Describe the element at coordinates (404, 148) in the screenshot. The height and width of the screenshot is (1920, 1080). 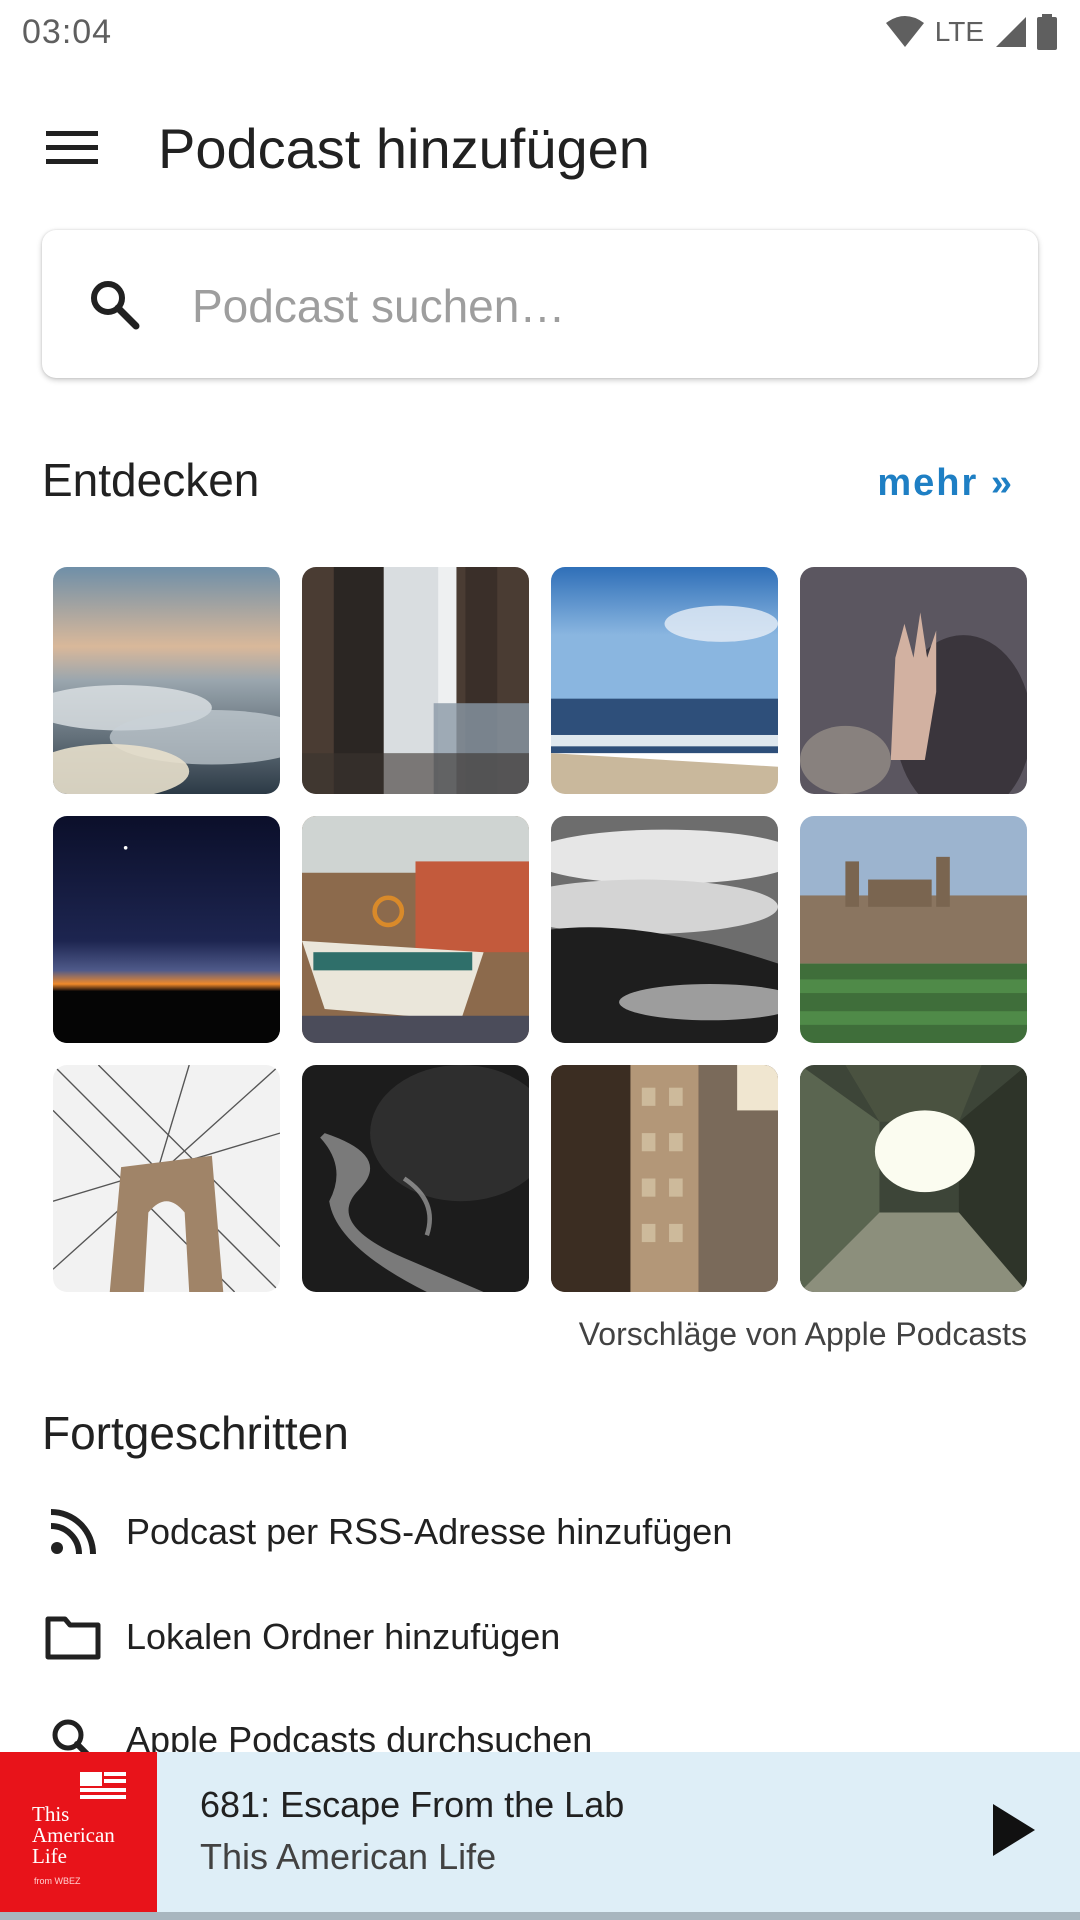
I see `page-title: Podcast hinzufügen` at that location.